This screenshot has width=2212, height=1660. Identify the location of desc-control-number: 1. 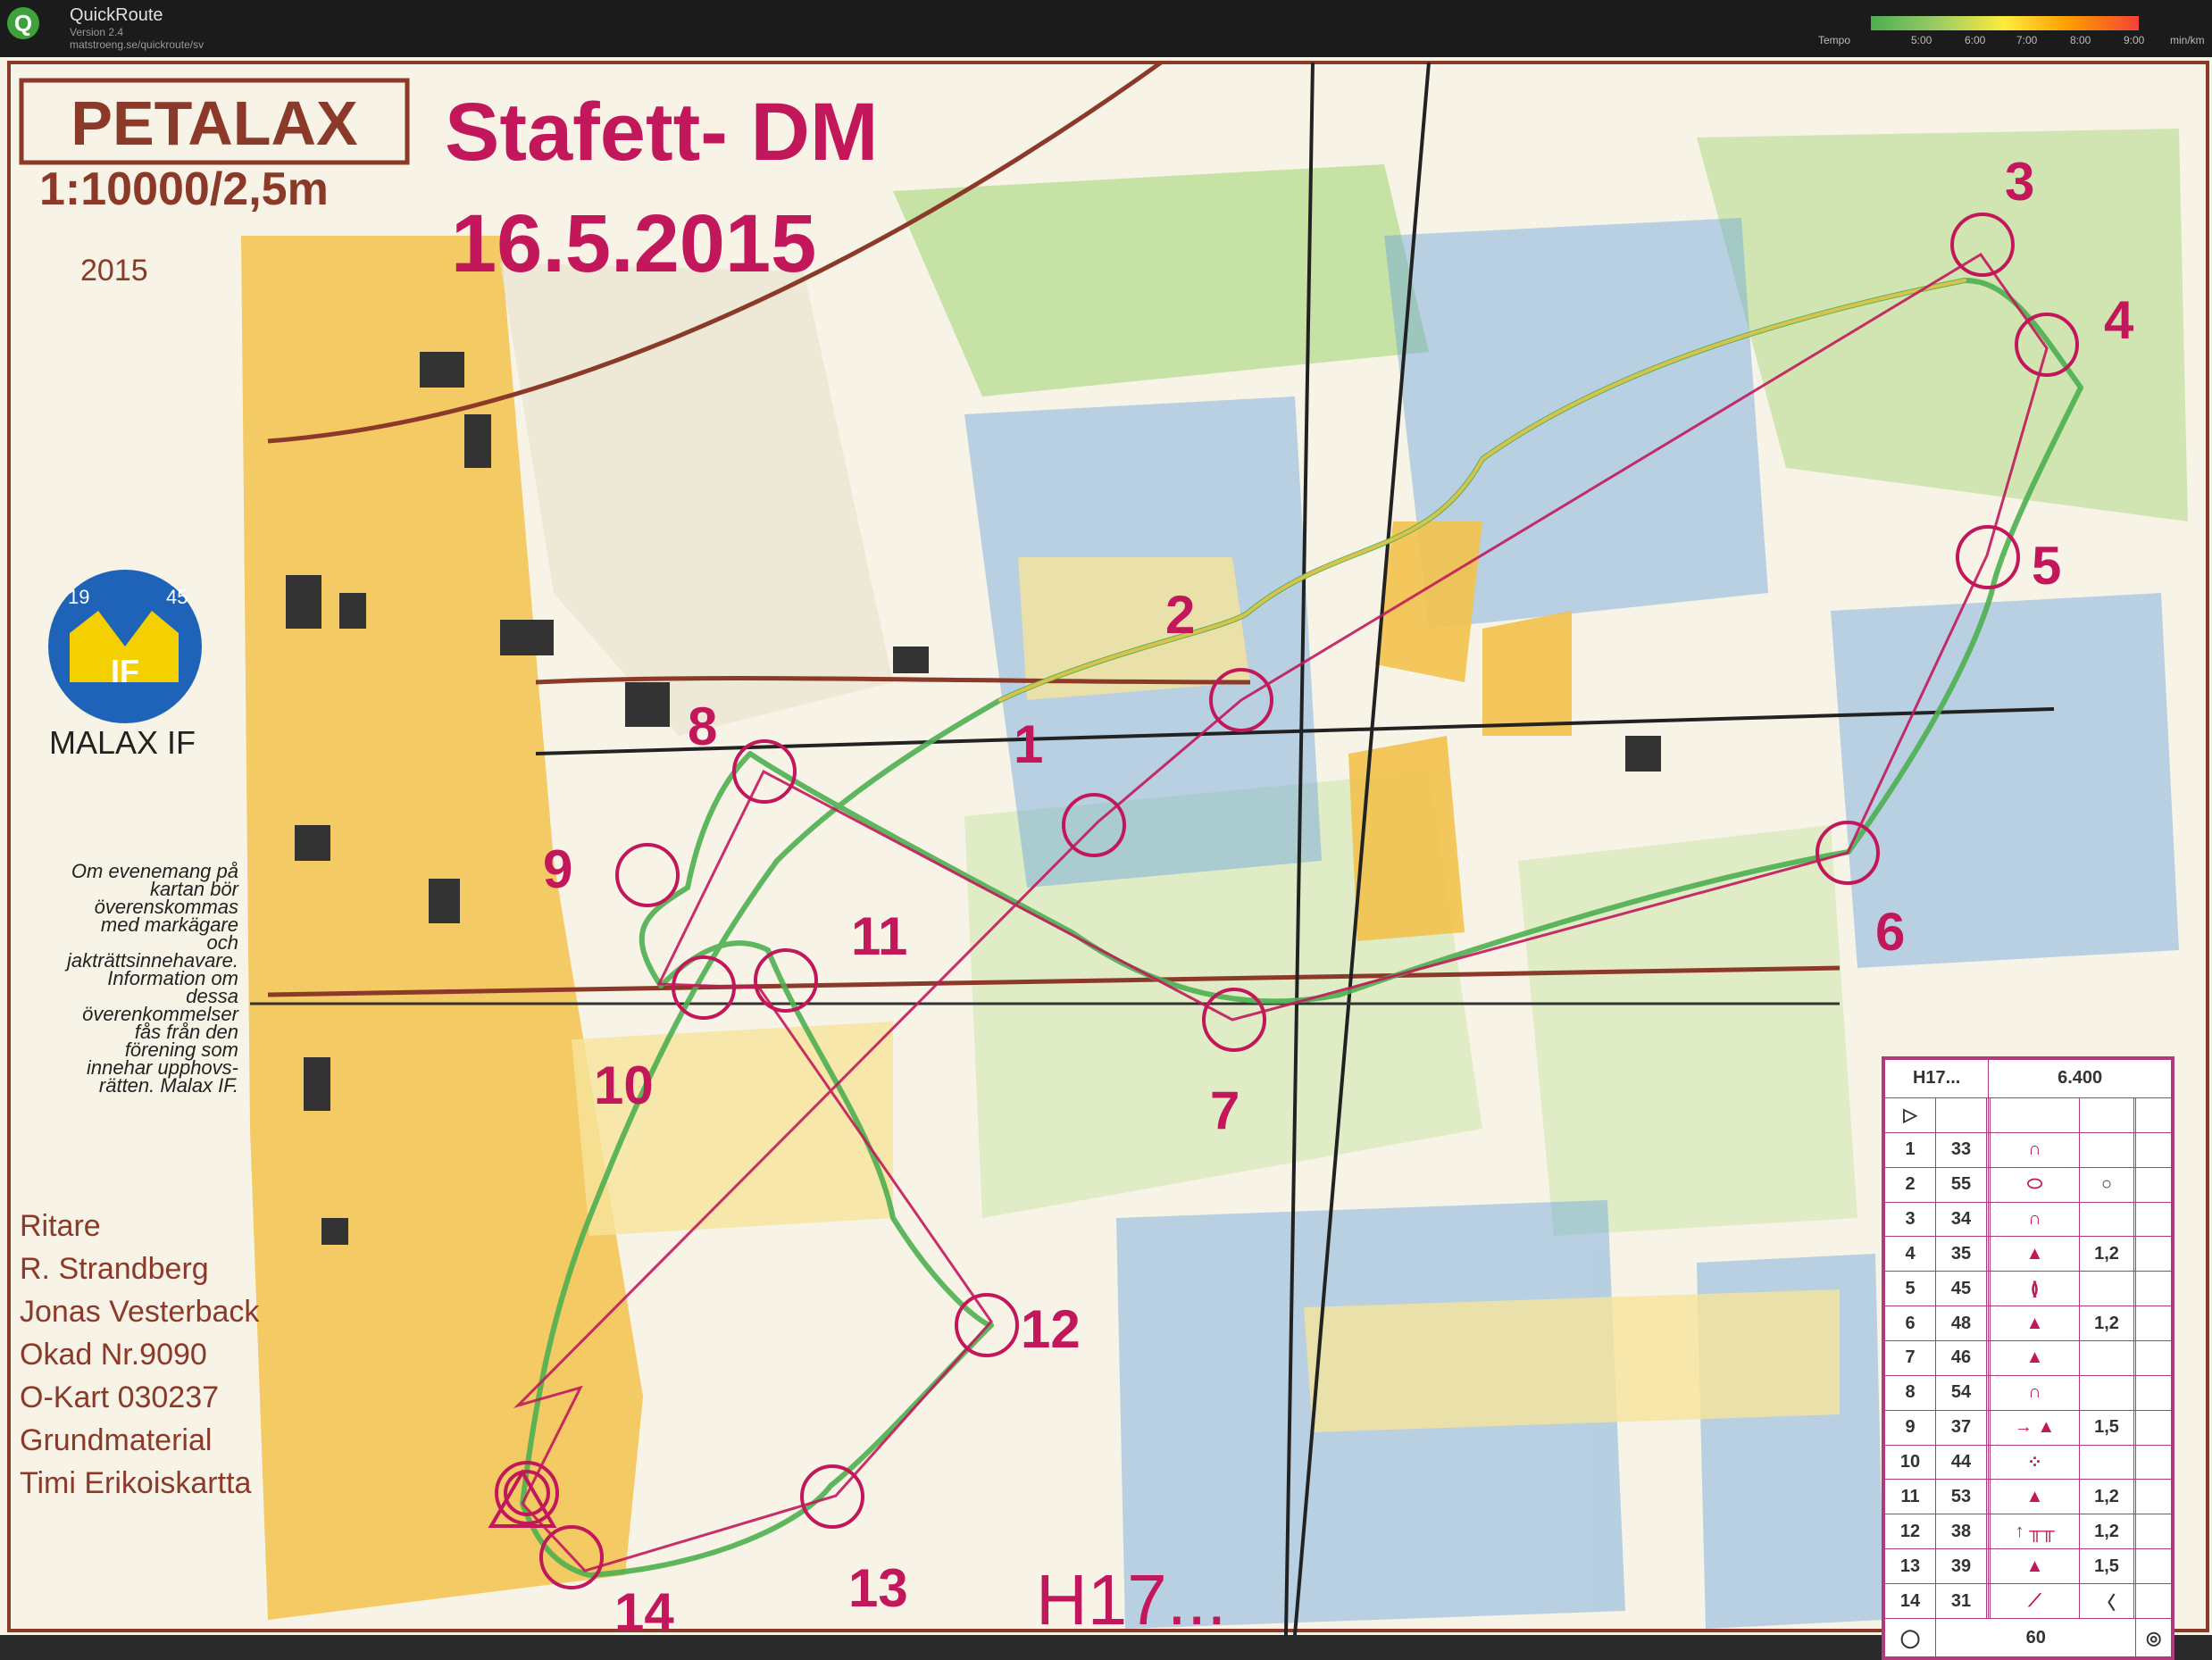
(1910, 1149).